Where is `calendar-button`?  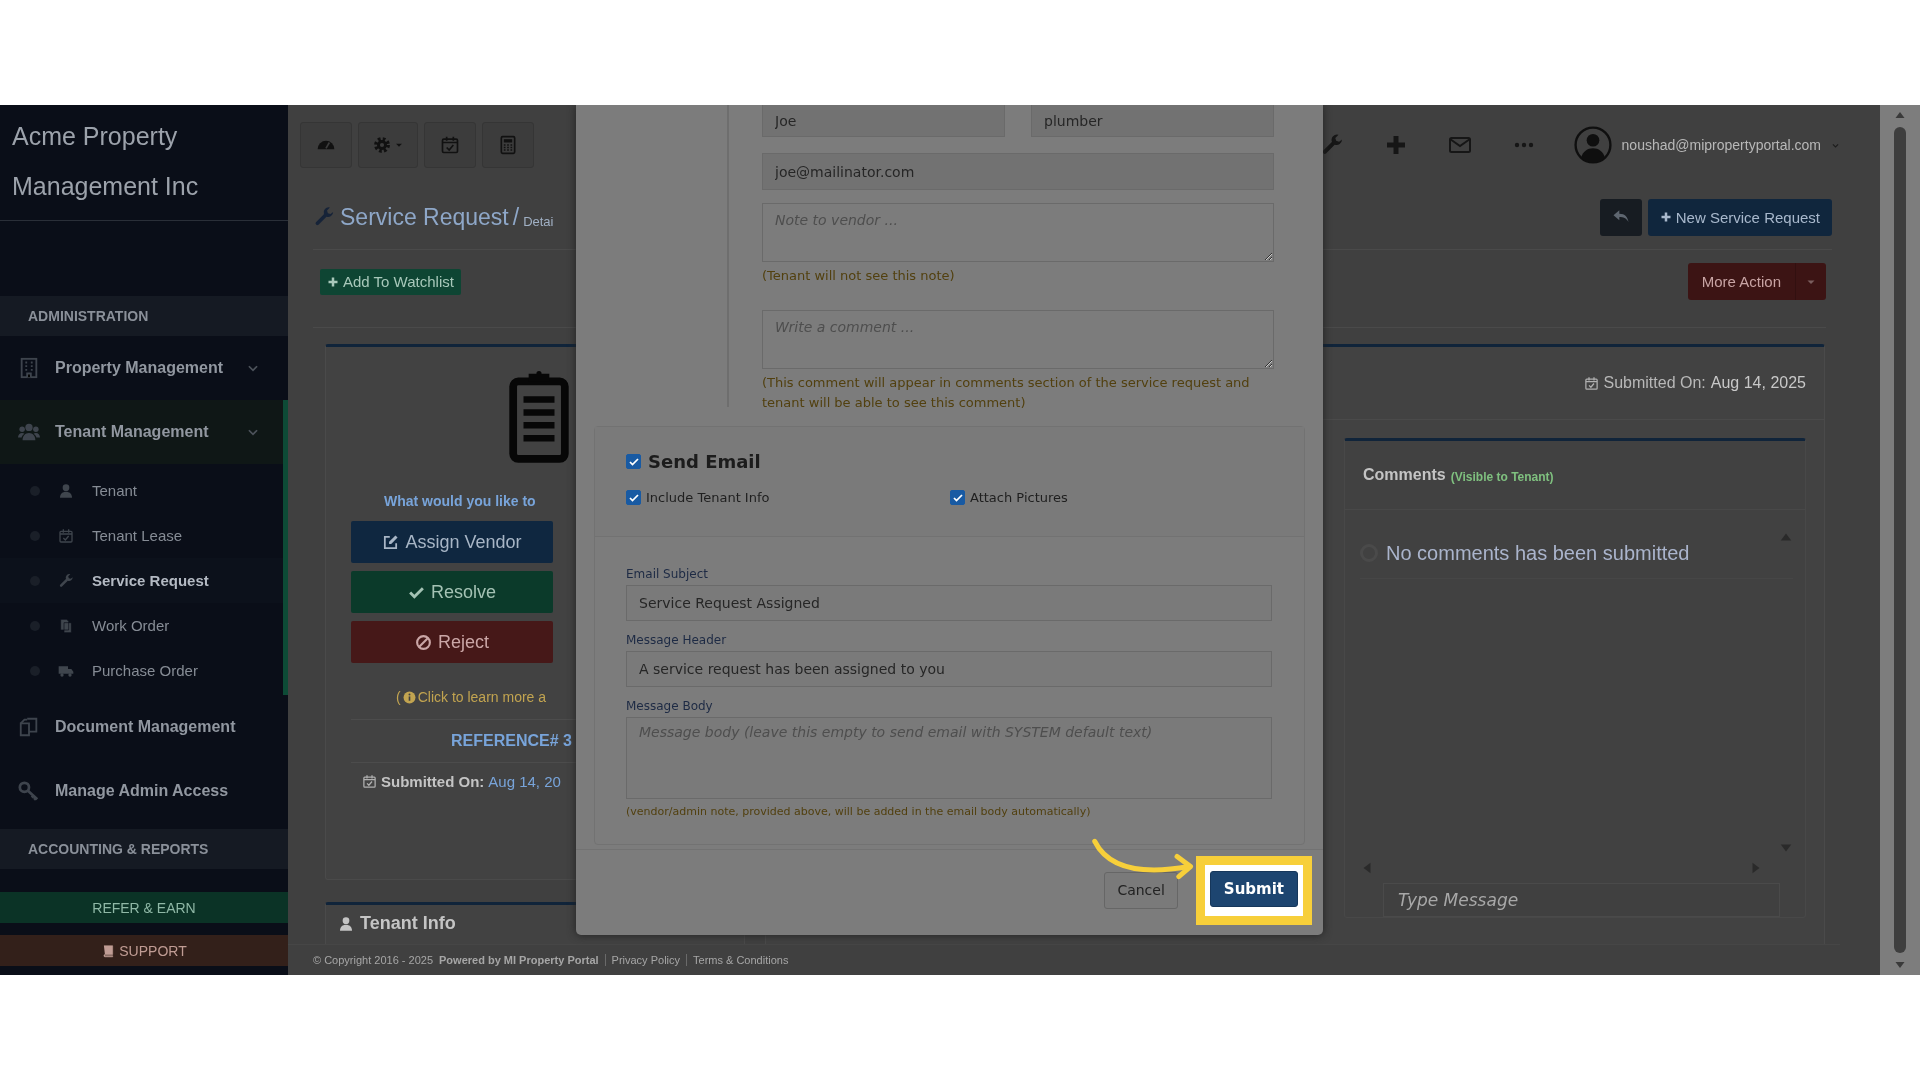
calendar-button is located at coordinates (450, 145).